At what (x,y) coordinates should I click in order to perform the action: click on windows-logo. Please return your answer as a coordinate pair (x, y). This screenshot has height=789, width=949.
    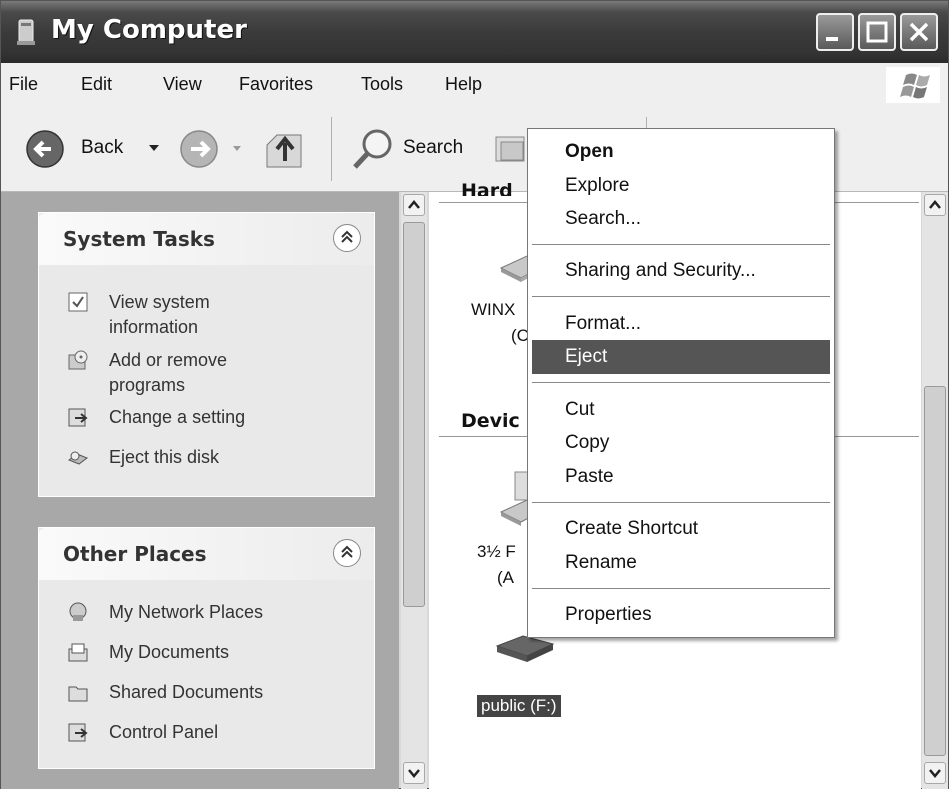
    Looking at the image, I should click on (913, 85).